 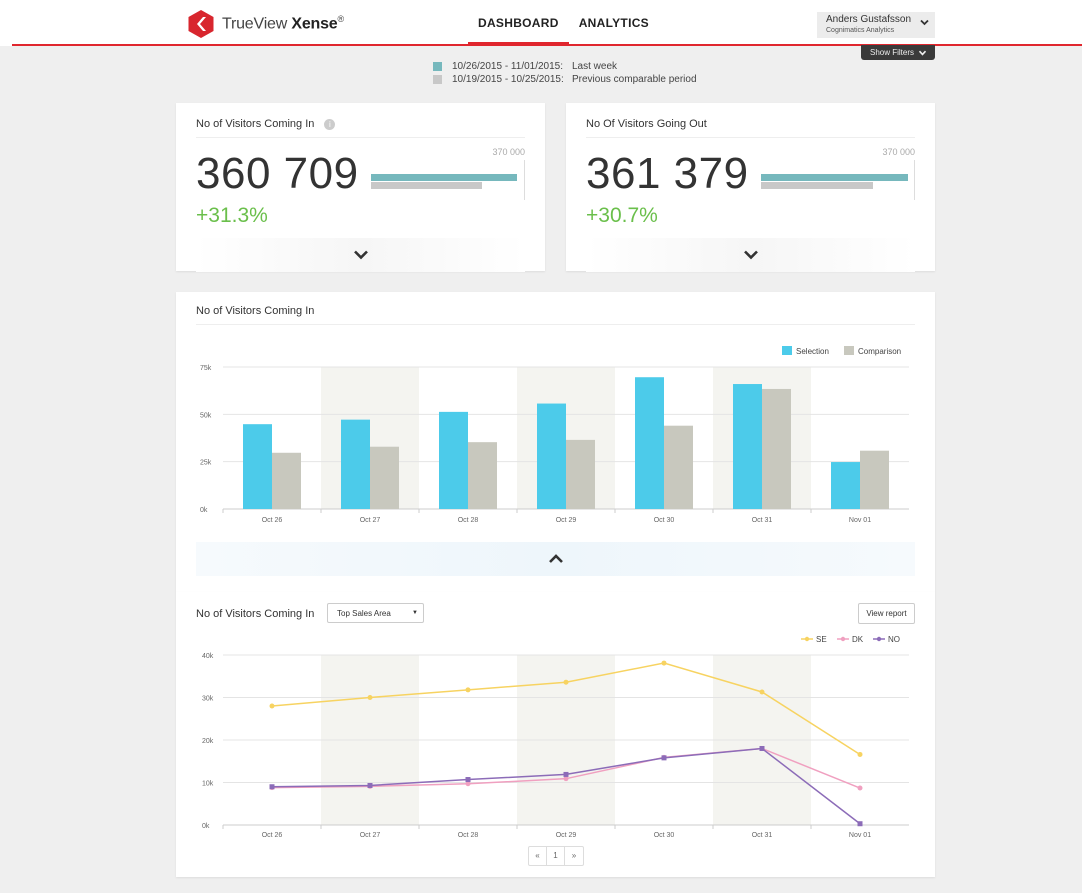 I want to click on x-tick-label: Nov 01, so click(x=860, y=520).